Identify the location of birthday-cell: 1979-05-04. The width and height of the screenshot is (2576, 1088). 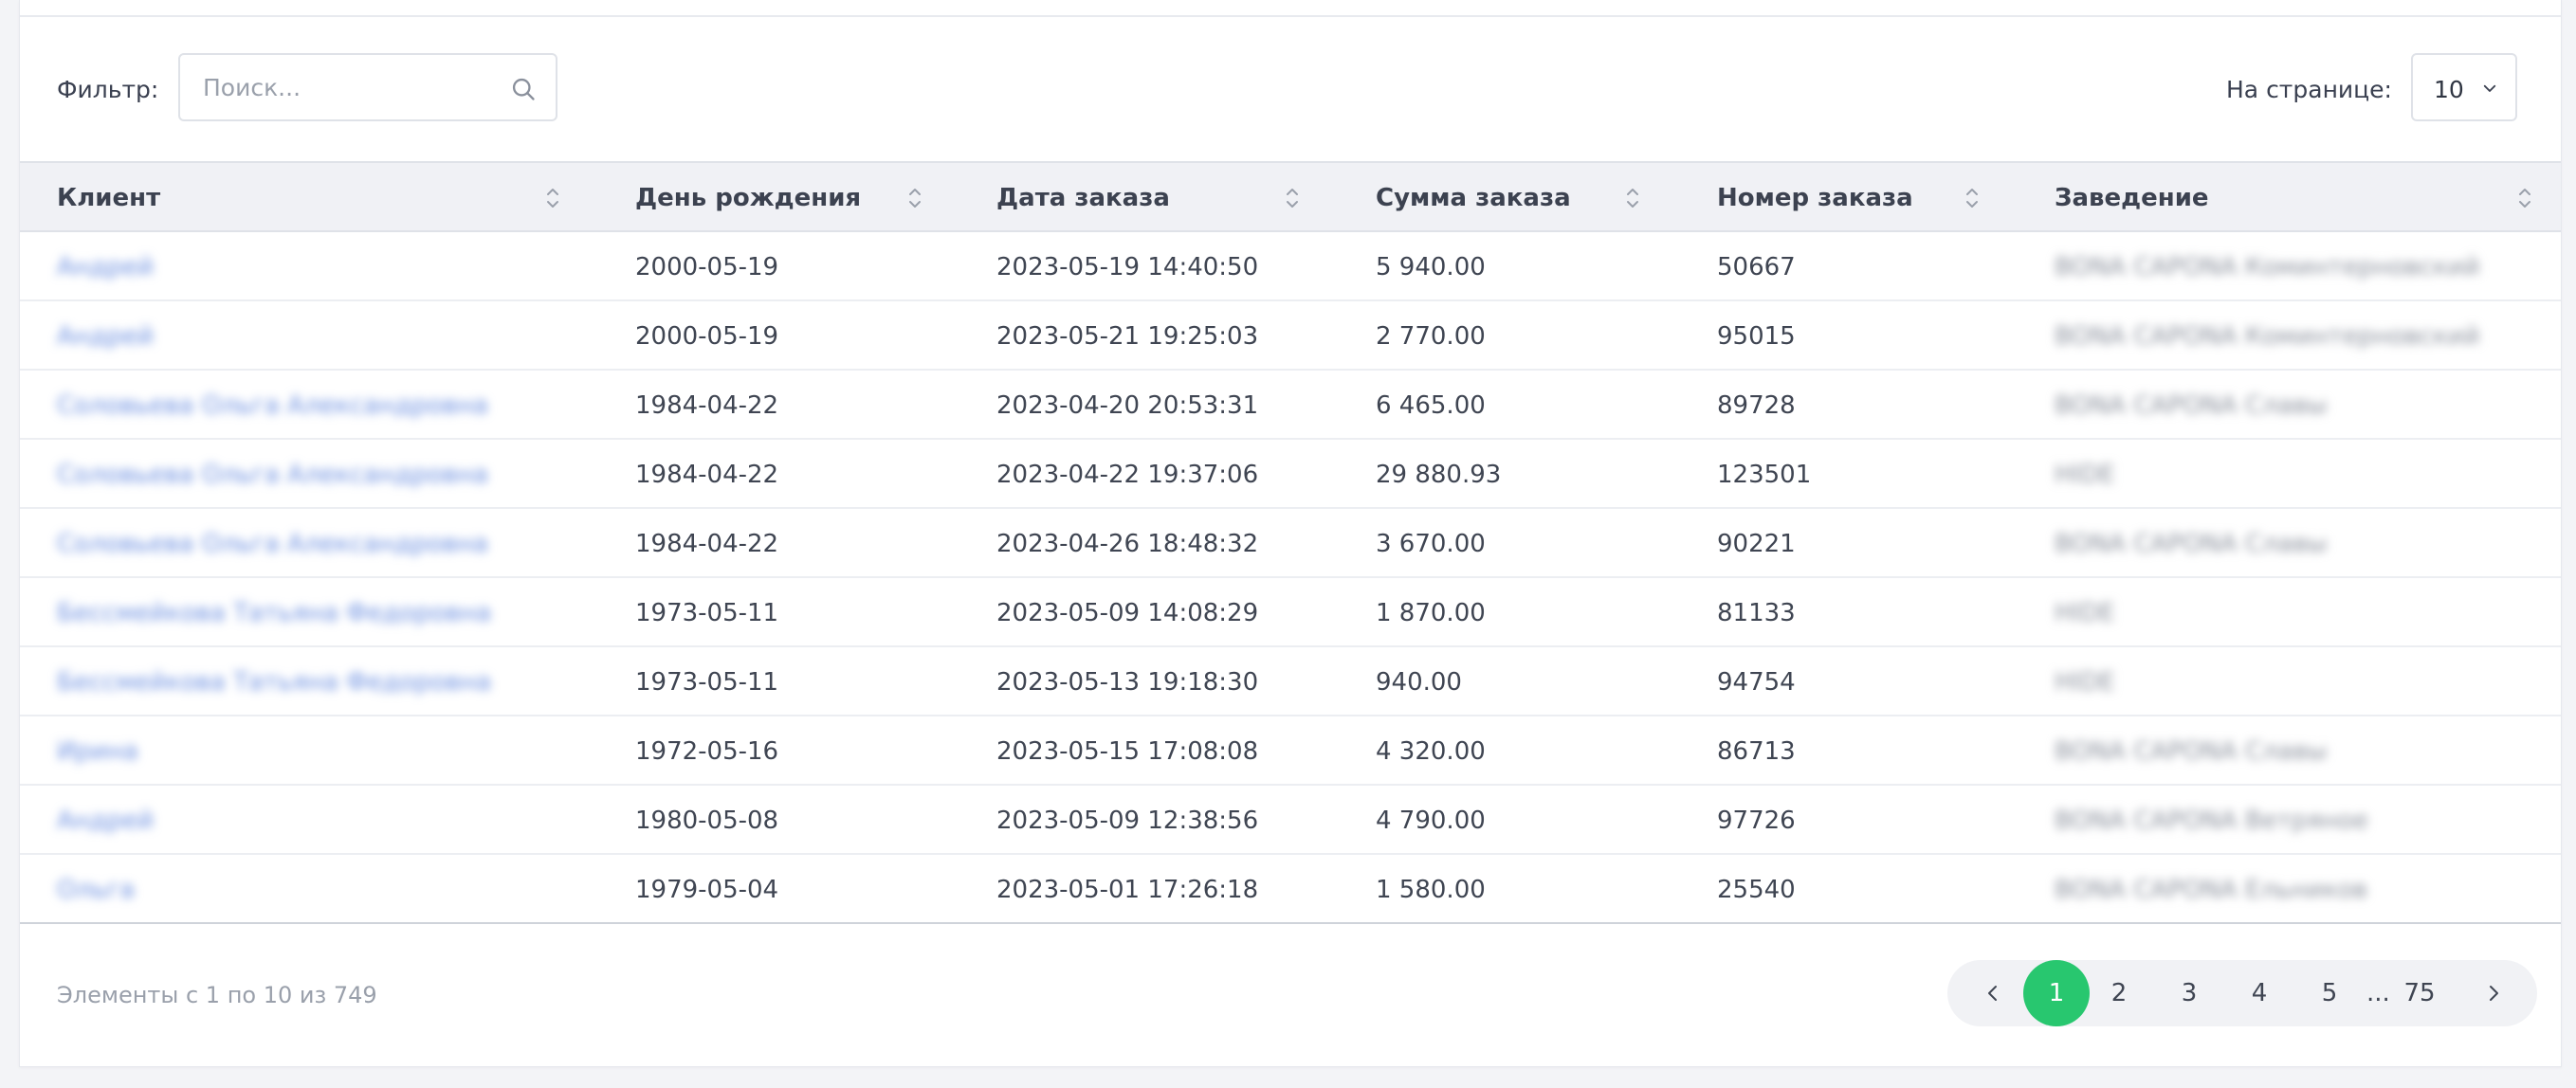
(707, 890).